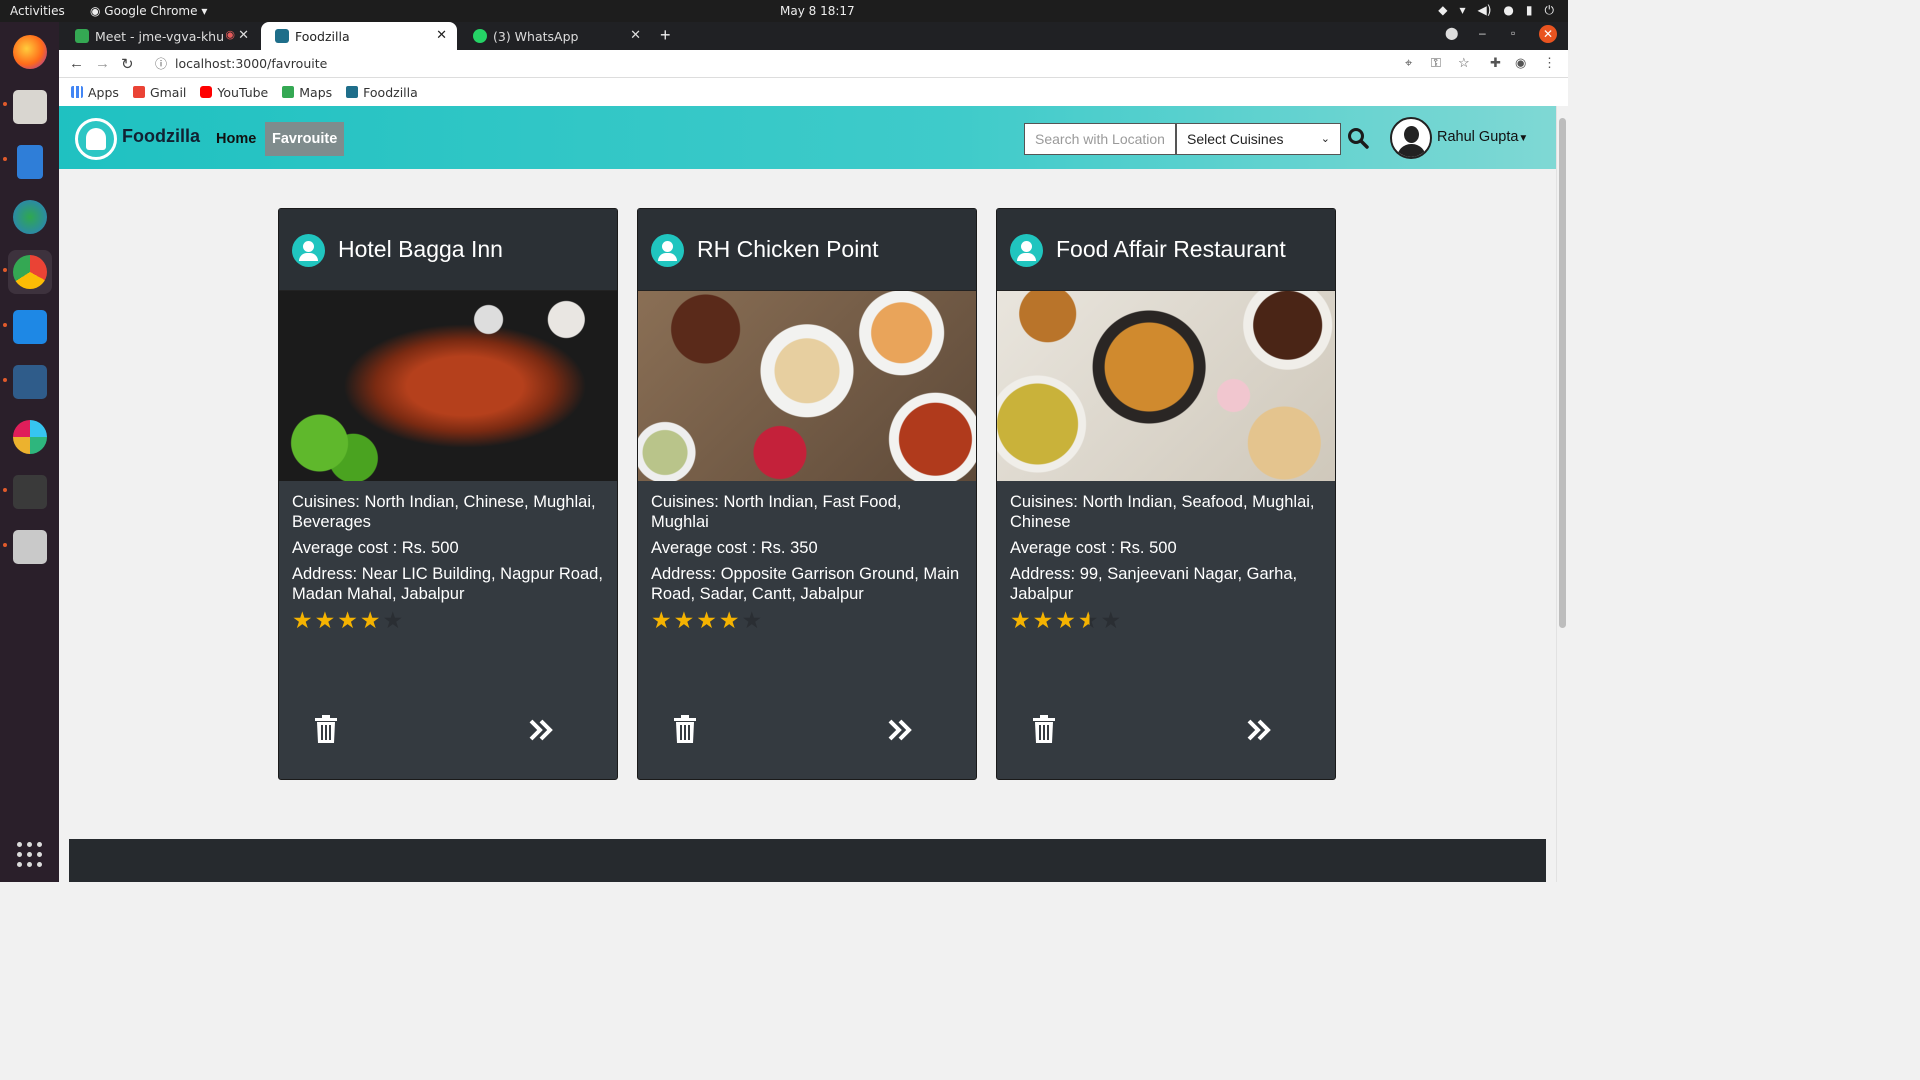 The width and height of the screenshot is (1920, 1080). I want to click on bookmark-gmail: Gmail, so click(159, 92).